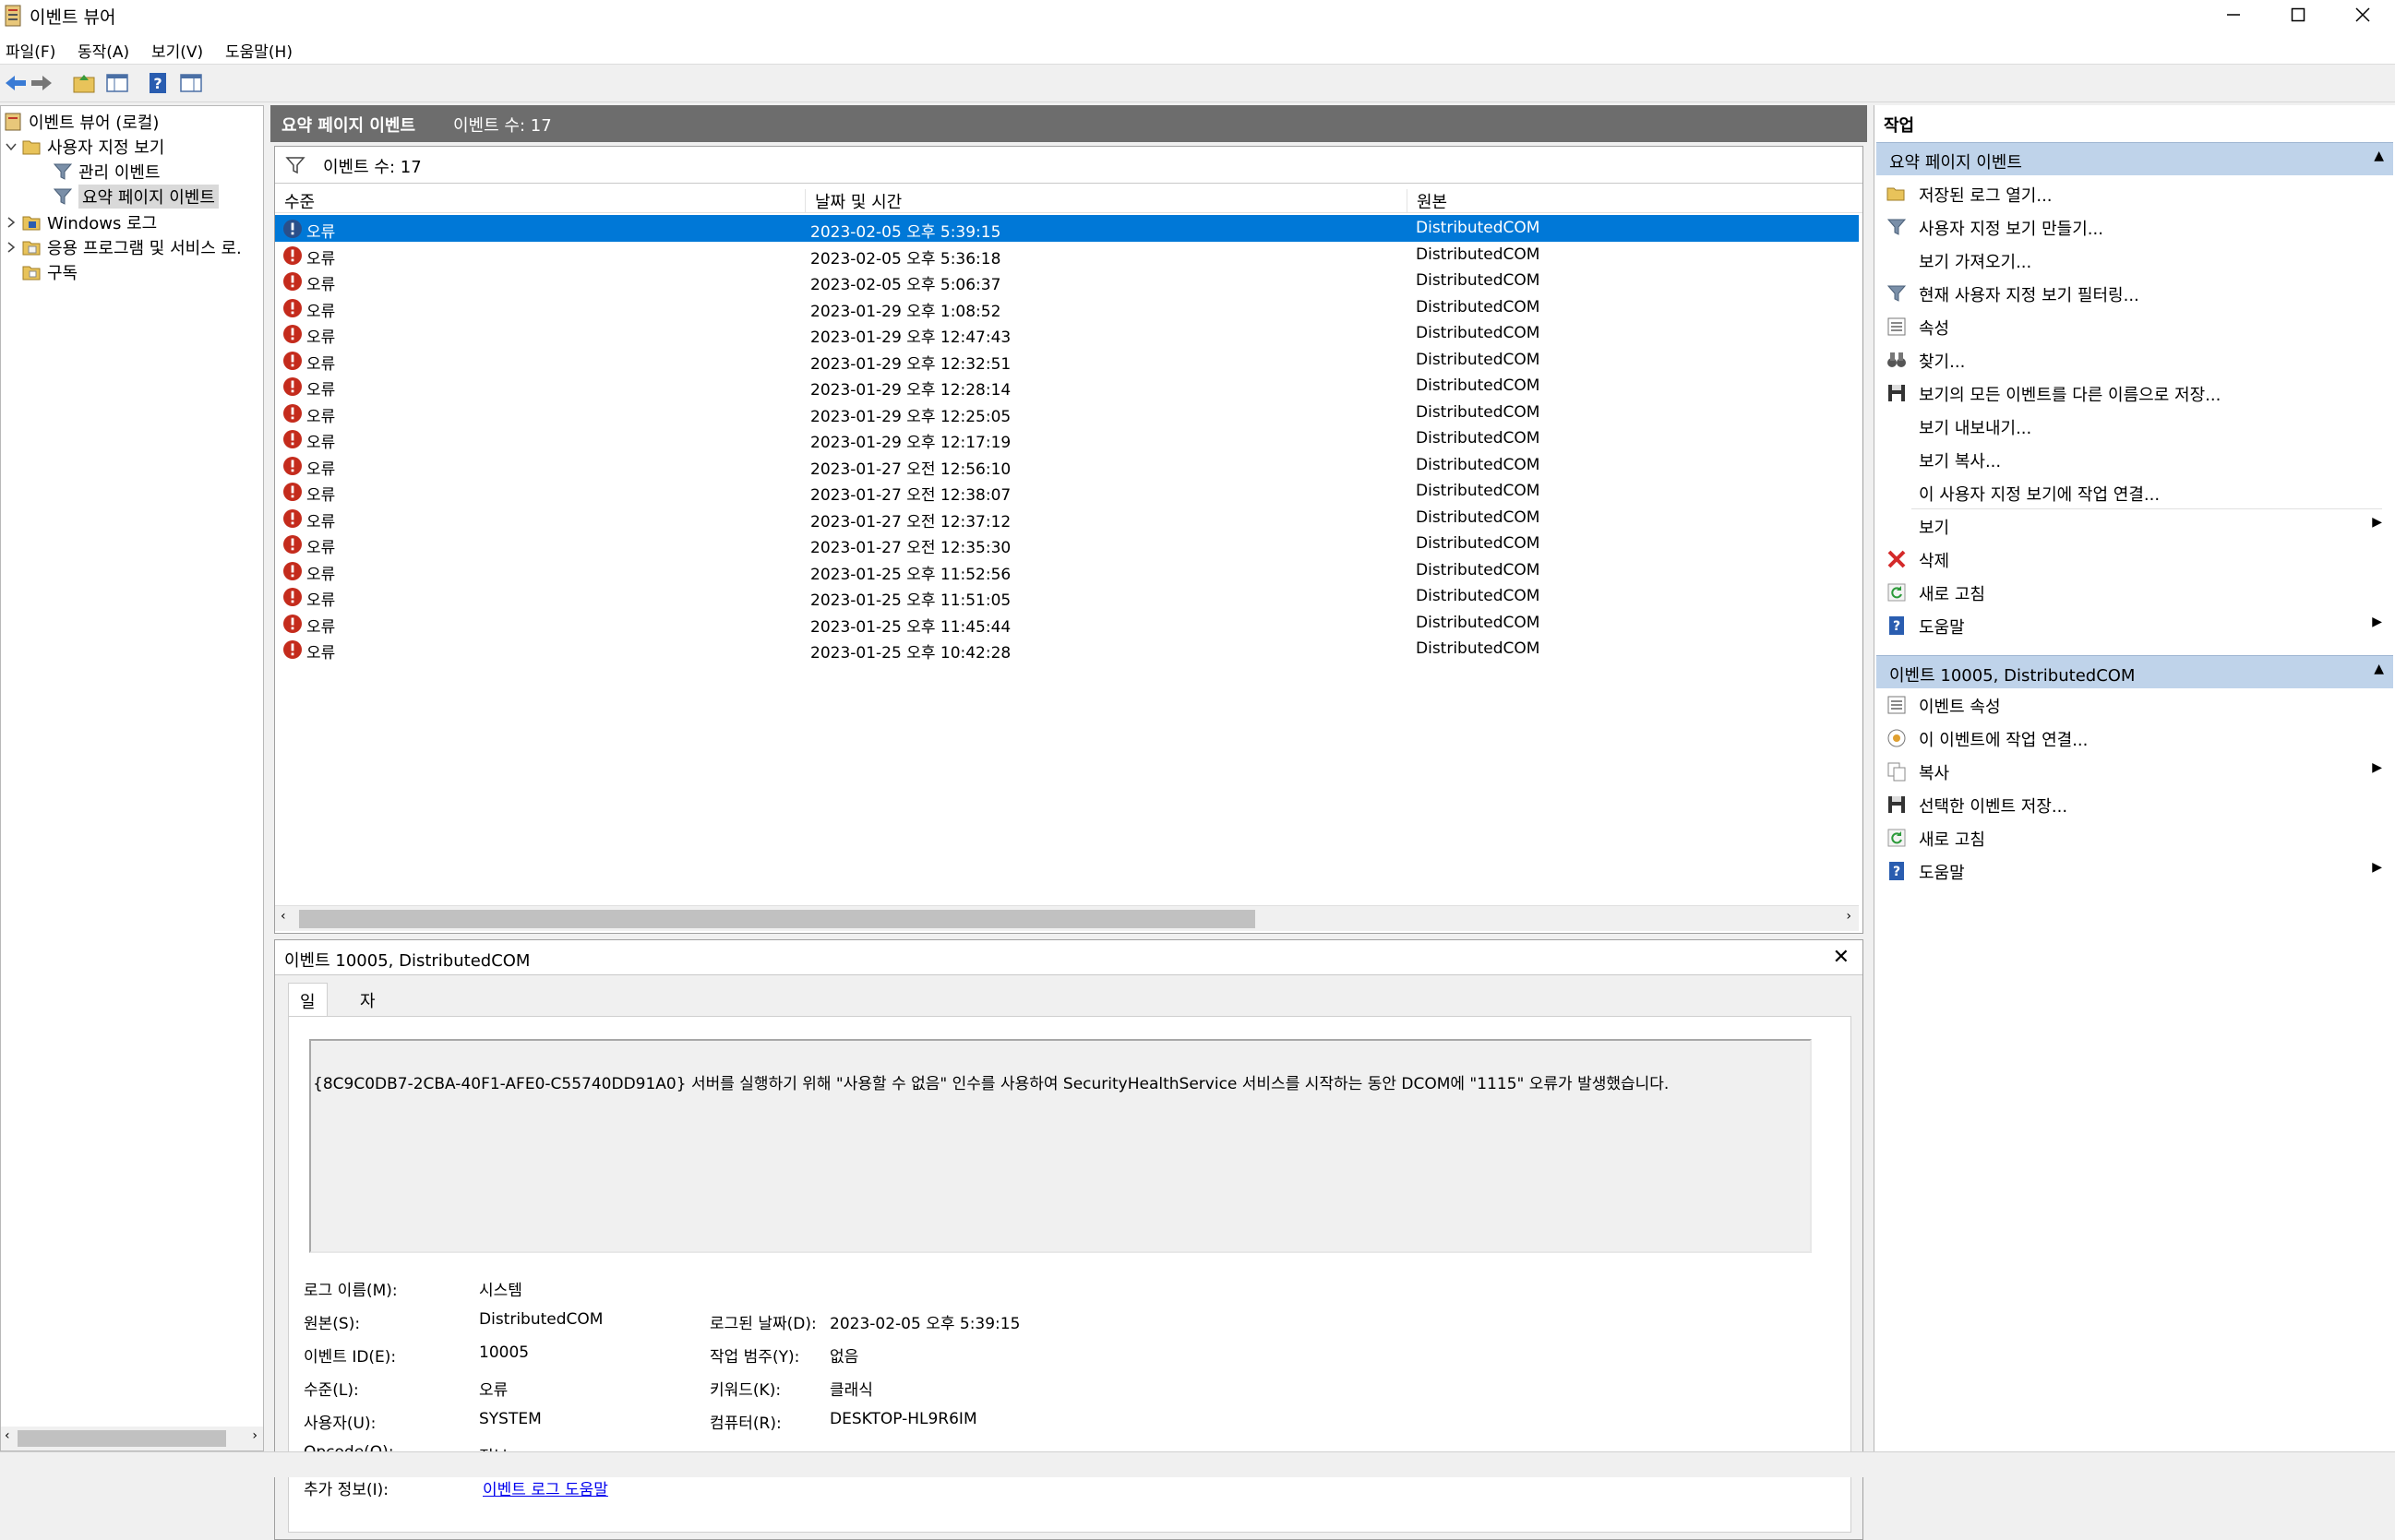 This screenshot has height=1540, width=2395. What do you see at coordinates (2298, 15) in the screenshot?
I see `maximize-button` at bounding box center [2298, 15].